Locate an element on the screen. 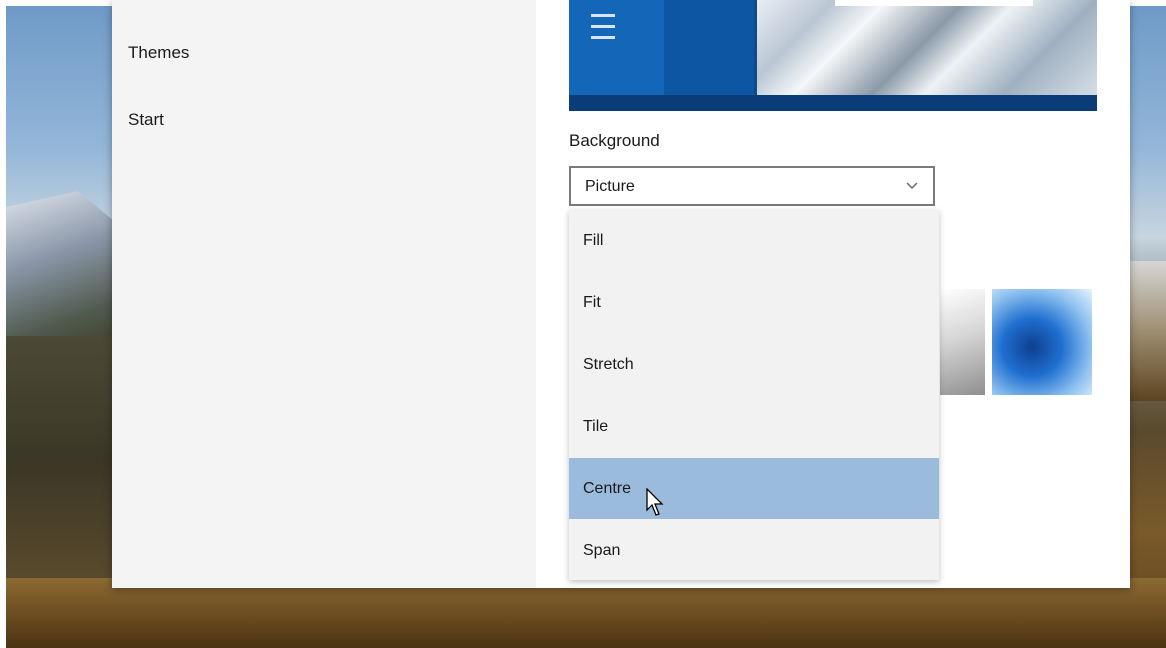  background-preview is located at coordinates (833, 55).